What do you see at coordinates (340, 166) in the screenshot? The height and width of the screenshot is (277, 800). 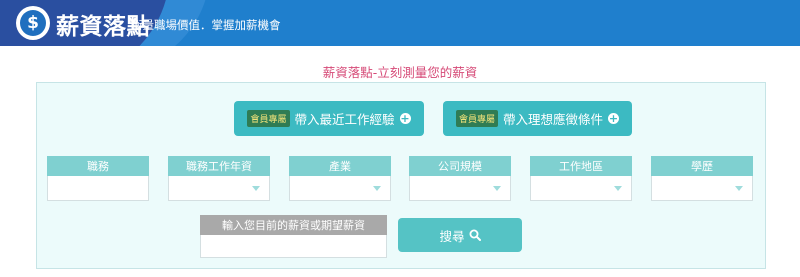 I see `field-label: 產業` at bounding box center [340, 166].